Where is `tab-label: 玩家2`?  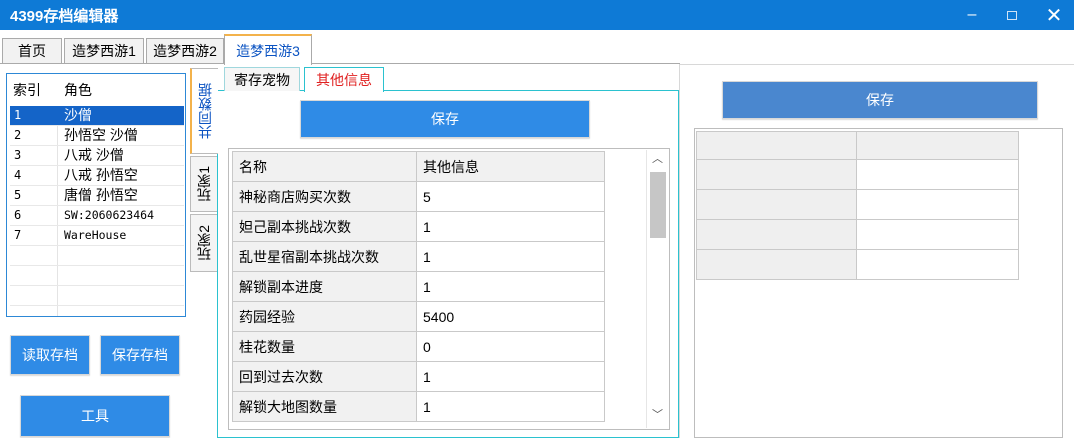 tab-label: 玩家2 is located at coordinates (204, 243).